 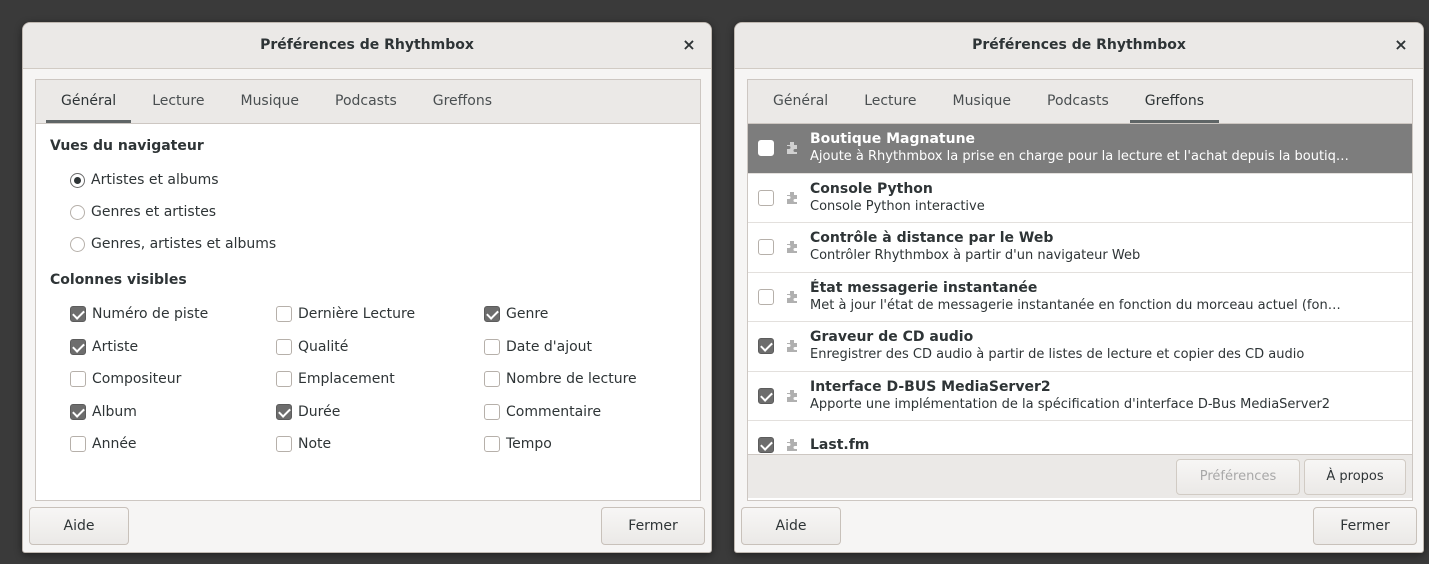 I want to click on checkbox-duree: Durée, so click(x=380, y=412).